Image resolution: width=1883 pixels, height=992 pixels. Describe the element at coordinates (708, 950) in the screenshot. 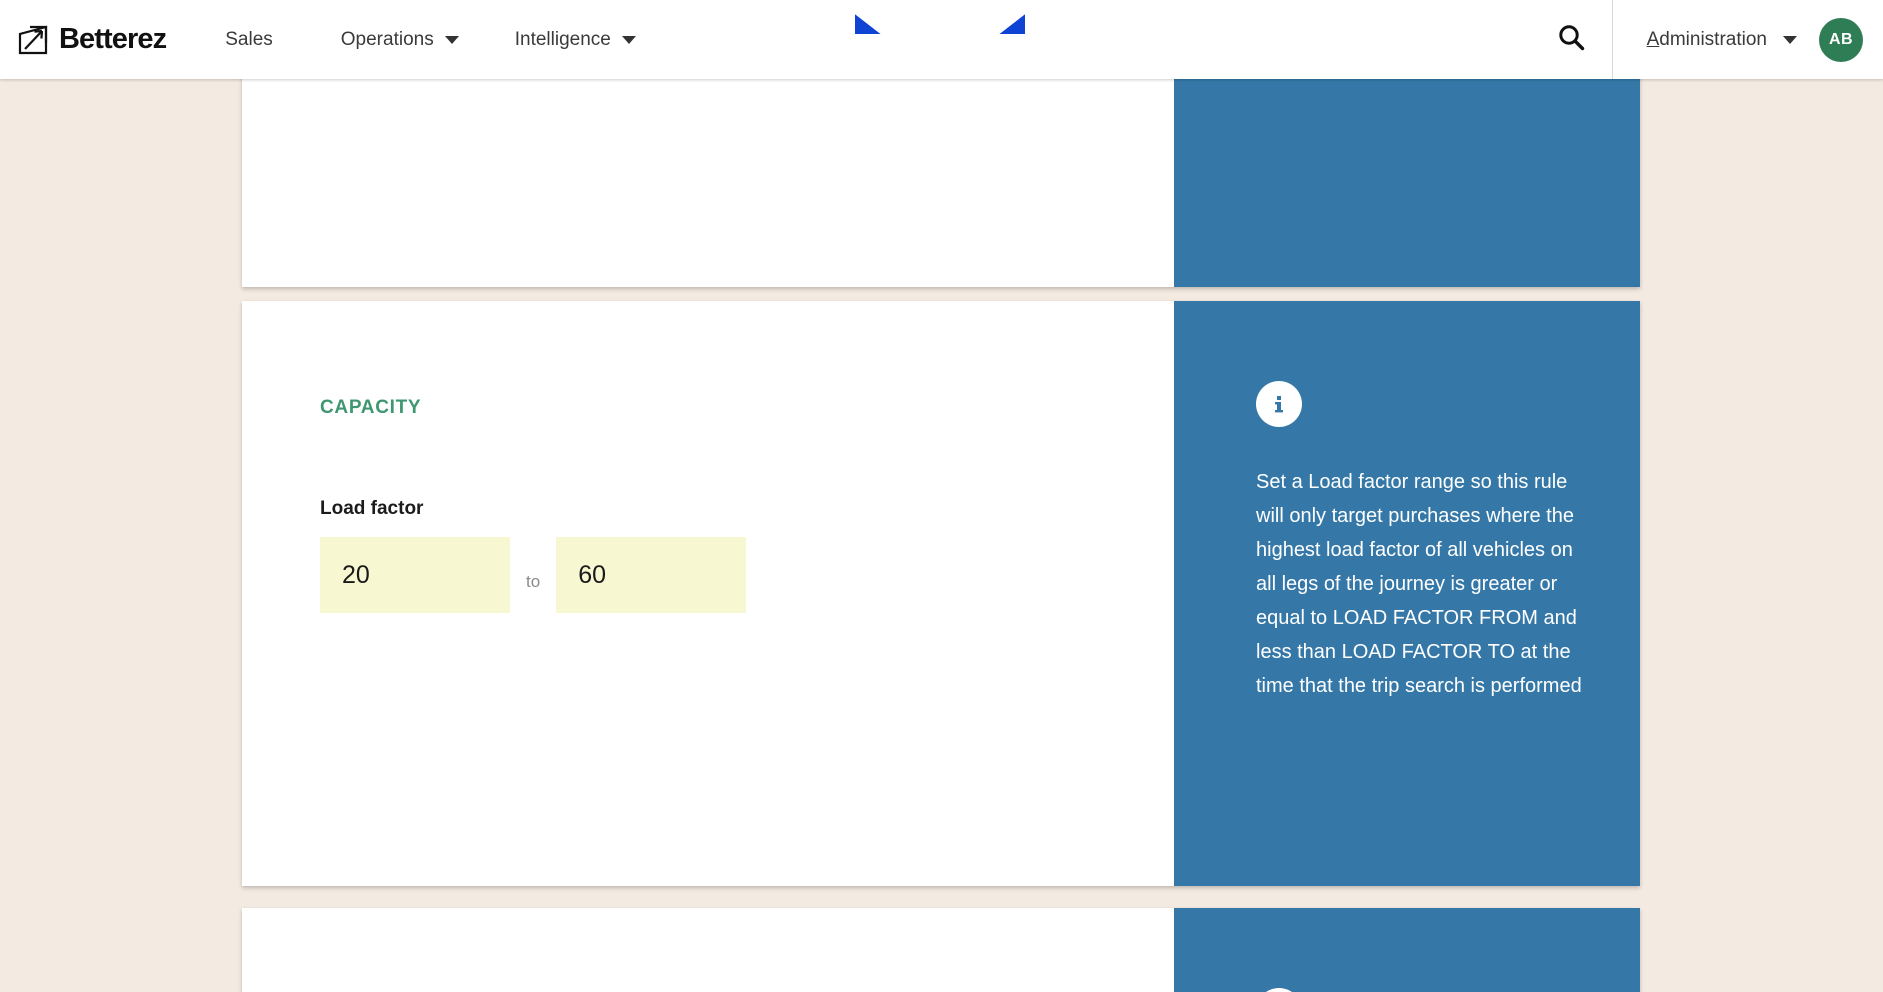

I see `card-custom-fields-body: CUSTOM FIELDS` at that location.